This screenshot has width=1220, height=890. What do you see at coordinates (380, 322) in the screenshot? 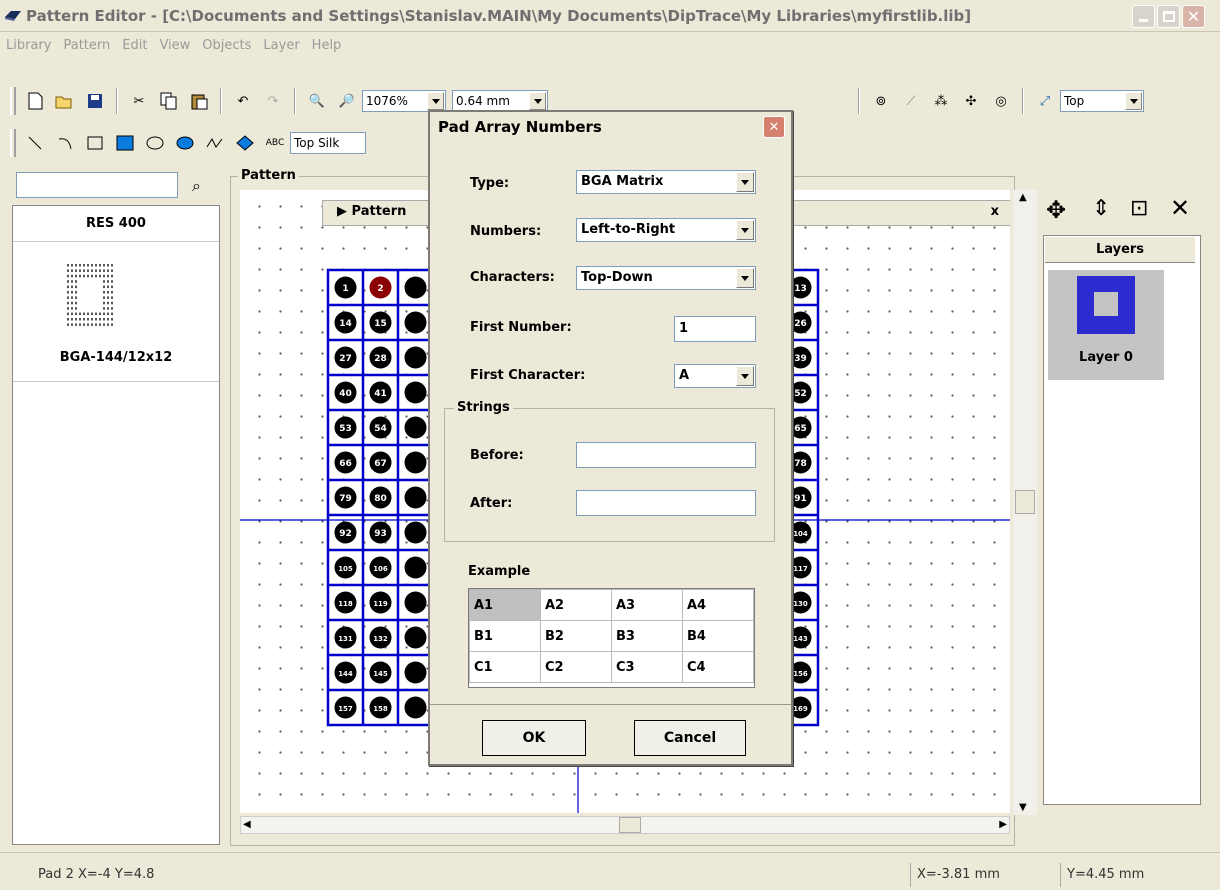
I see `pad: 15` at bounding box center [380, 322].